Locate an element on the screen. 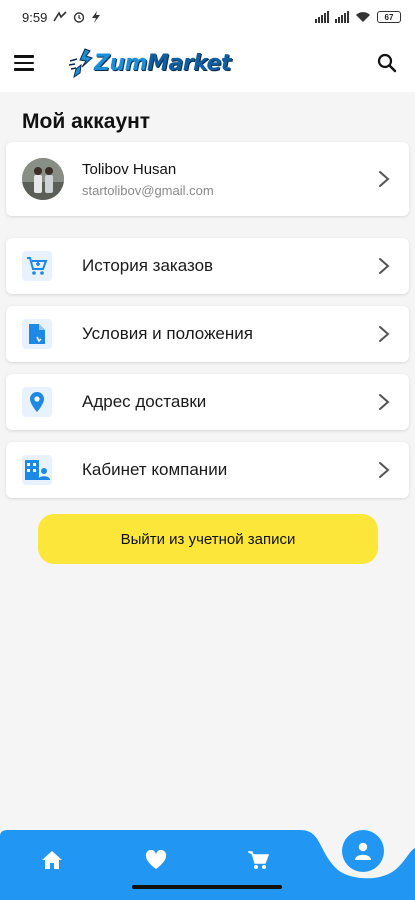 This screenshot has height=900, width=415. menu-item-company-cabinet: Кабинет компании is located at coordinates (207, 470).